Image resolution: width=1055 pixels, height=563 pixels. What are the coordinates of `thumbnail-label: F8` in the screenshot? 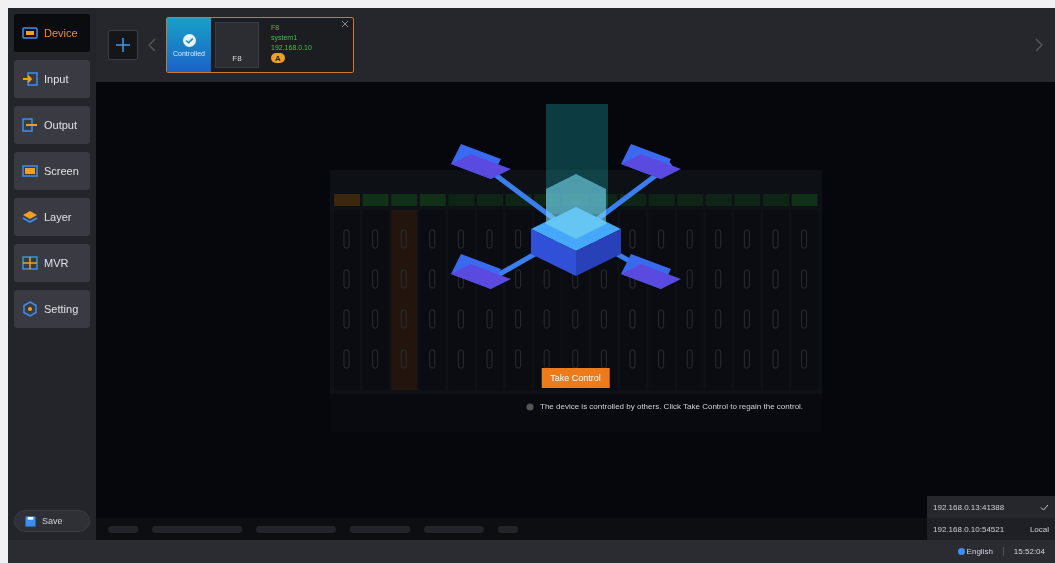 It's located at (237, 58).